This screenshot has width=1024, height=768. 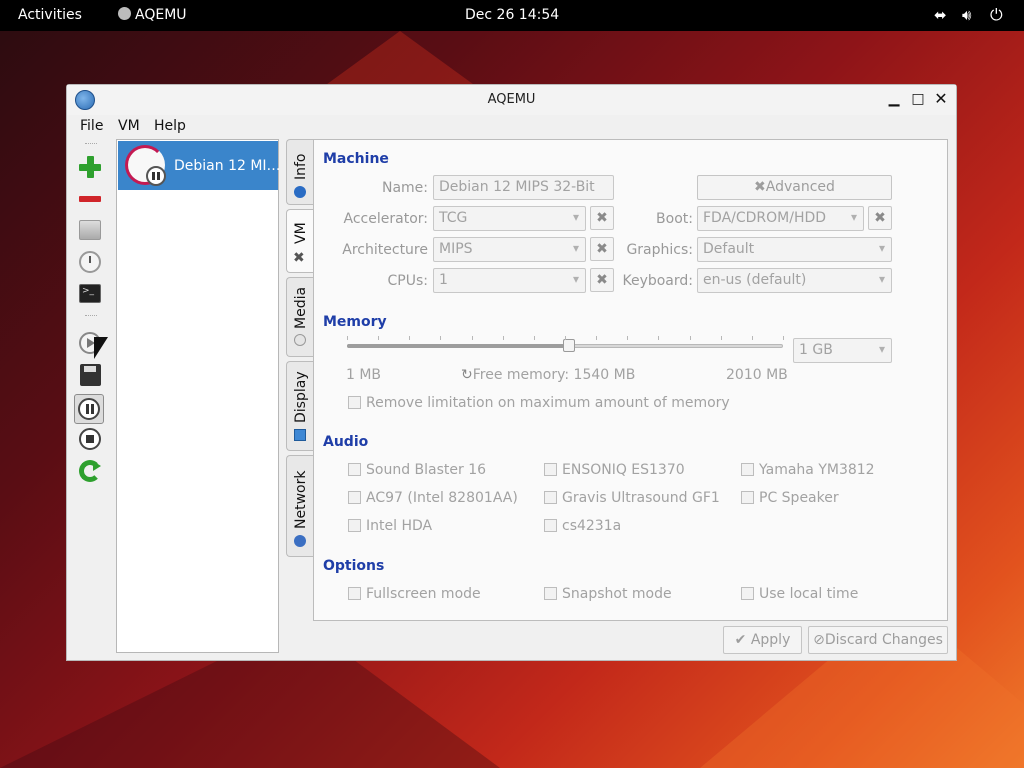 What do you see at coordinates (467, 375) in the screenshot?
I see `refresh-icon: ↻` at bounding box center [467, 375].